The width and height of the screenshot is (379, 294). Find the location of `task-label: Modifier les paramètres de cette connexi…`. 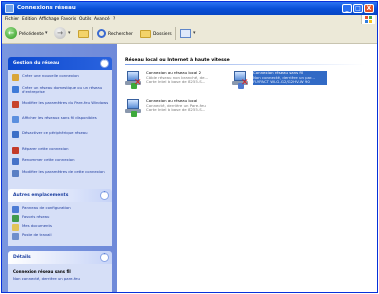

task-label: Modifier les paramètres de cette connexi… is located at coordinates (63, 171).